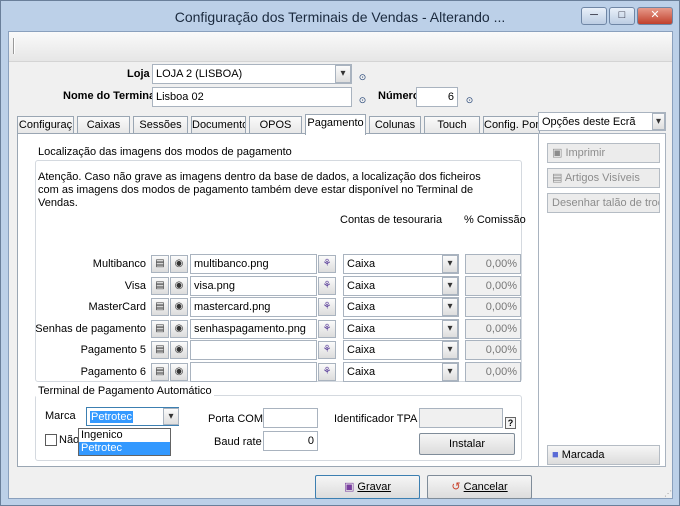 The height and width of the screenshot is (506, 680). I want to click on marca-label: Marca, so click(60, 416).